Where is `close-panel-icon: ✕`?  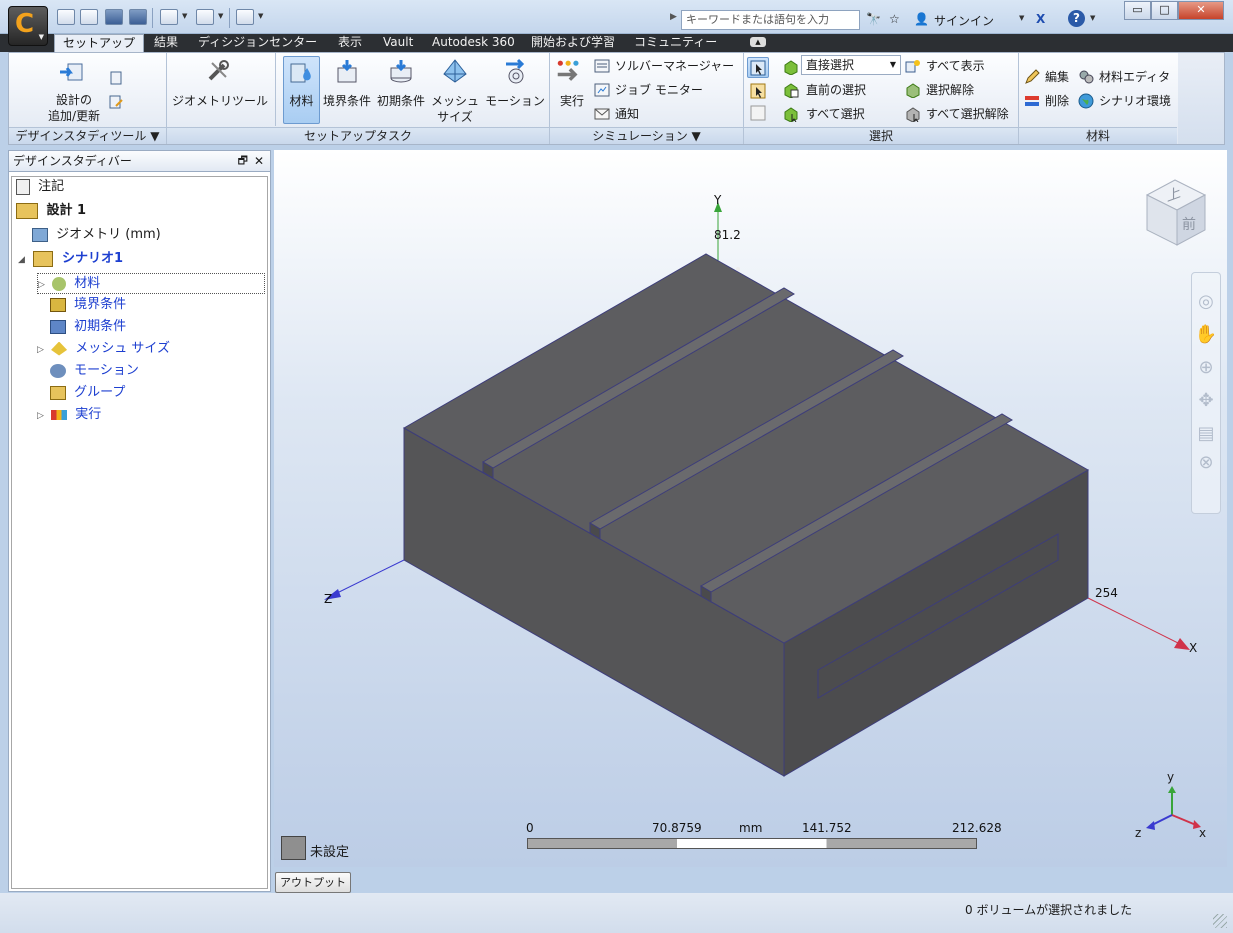 close-panel-icon: ✕ is located at coordinates (259, 161).